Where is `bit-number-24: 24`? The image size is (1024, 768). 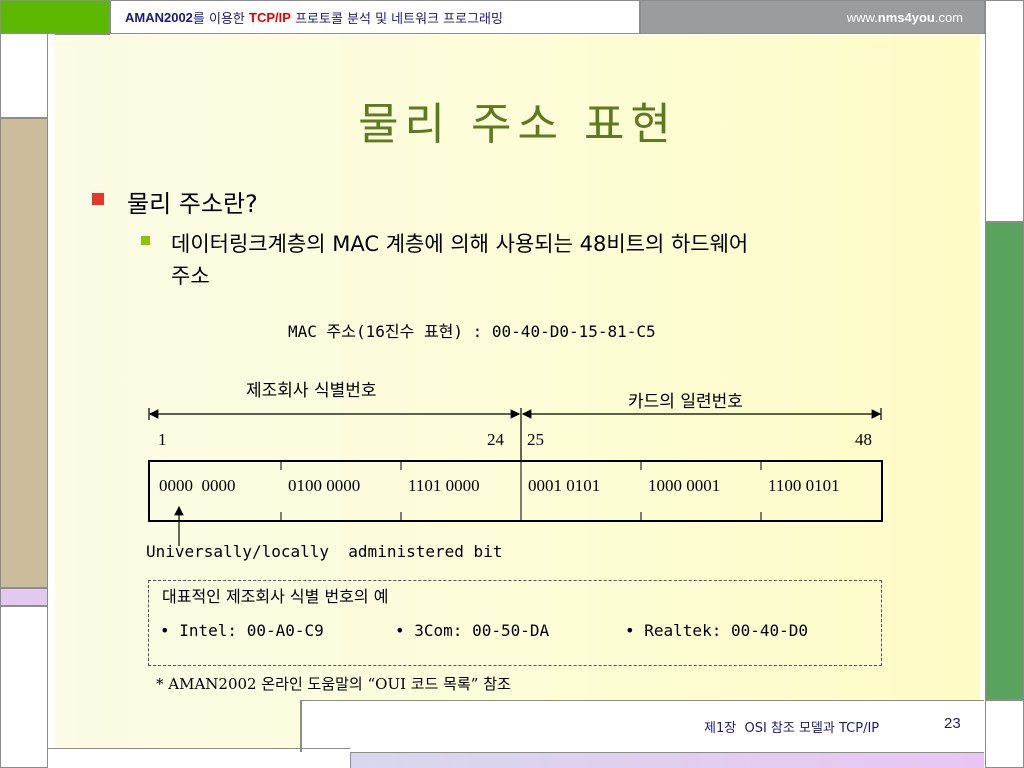
bit-number-24: 24 is located at coordinates (495, 439).